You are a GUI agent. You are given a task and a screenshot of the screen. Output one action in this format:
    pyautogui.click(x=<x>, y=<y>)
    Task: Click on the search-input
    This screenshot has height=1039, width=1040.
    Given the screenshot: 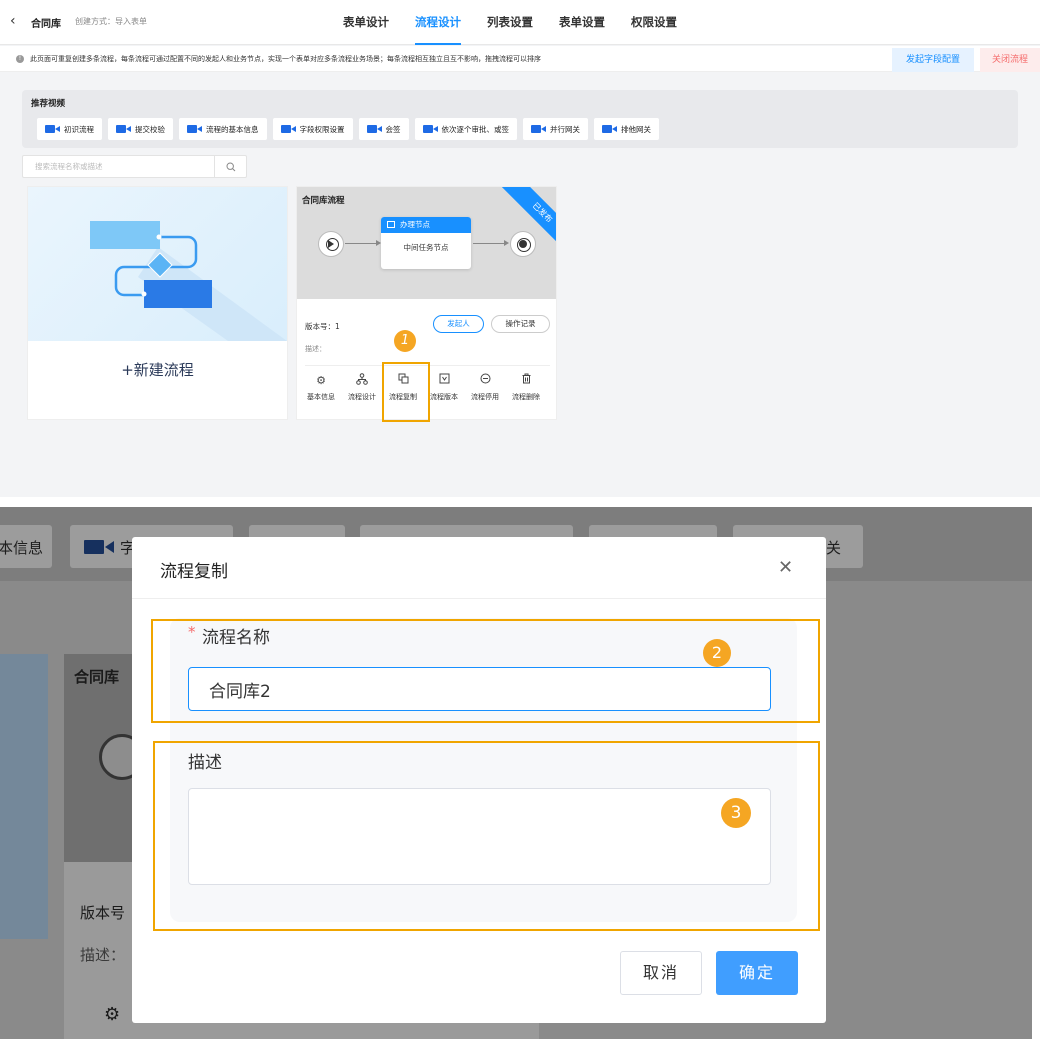 What is the action you would take?
    pyautogui.click(x=118, y=166)
    